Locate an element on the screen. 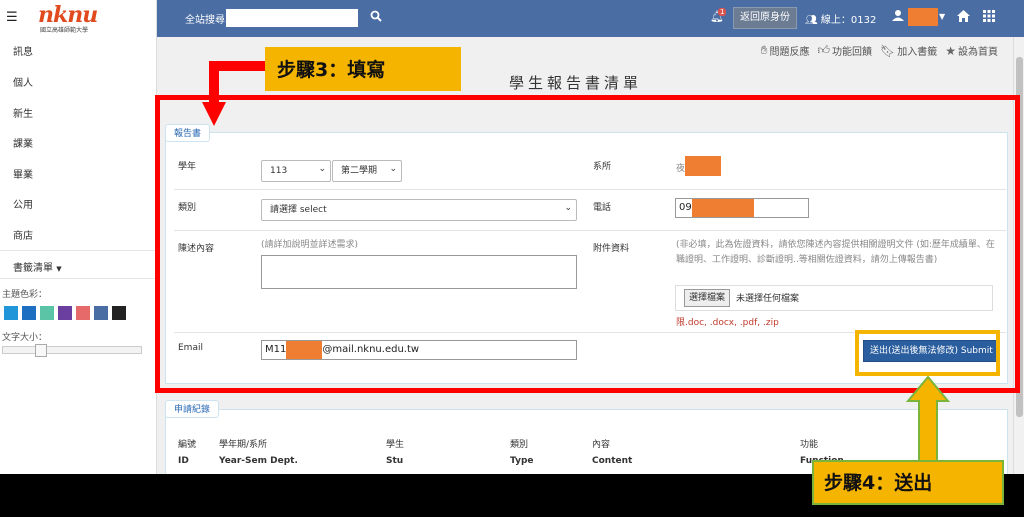 Image resolution: width=1024 pixels, height=517 pixels. quick-link-label: 加入書籤 is located at coordinates (917, 52).